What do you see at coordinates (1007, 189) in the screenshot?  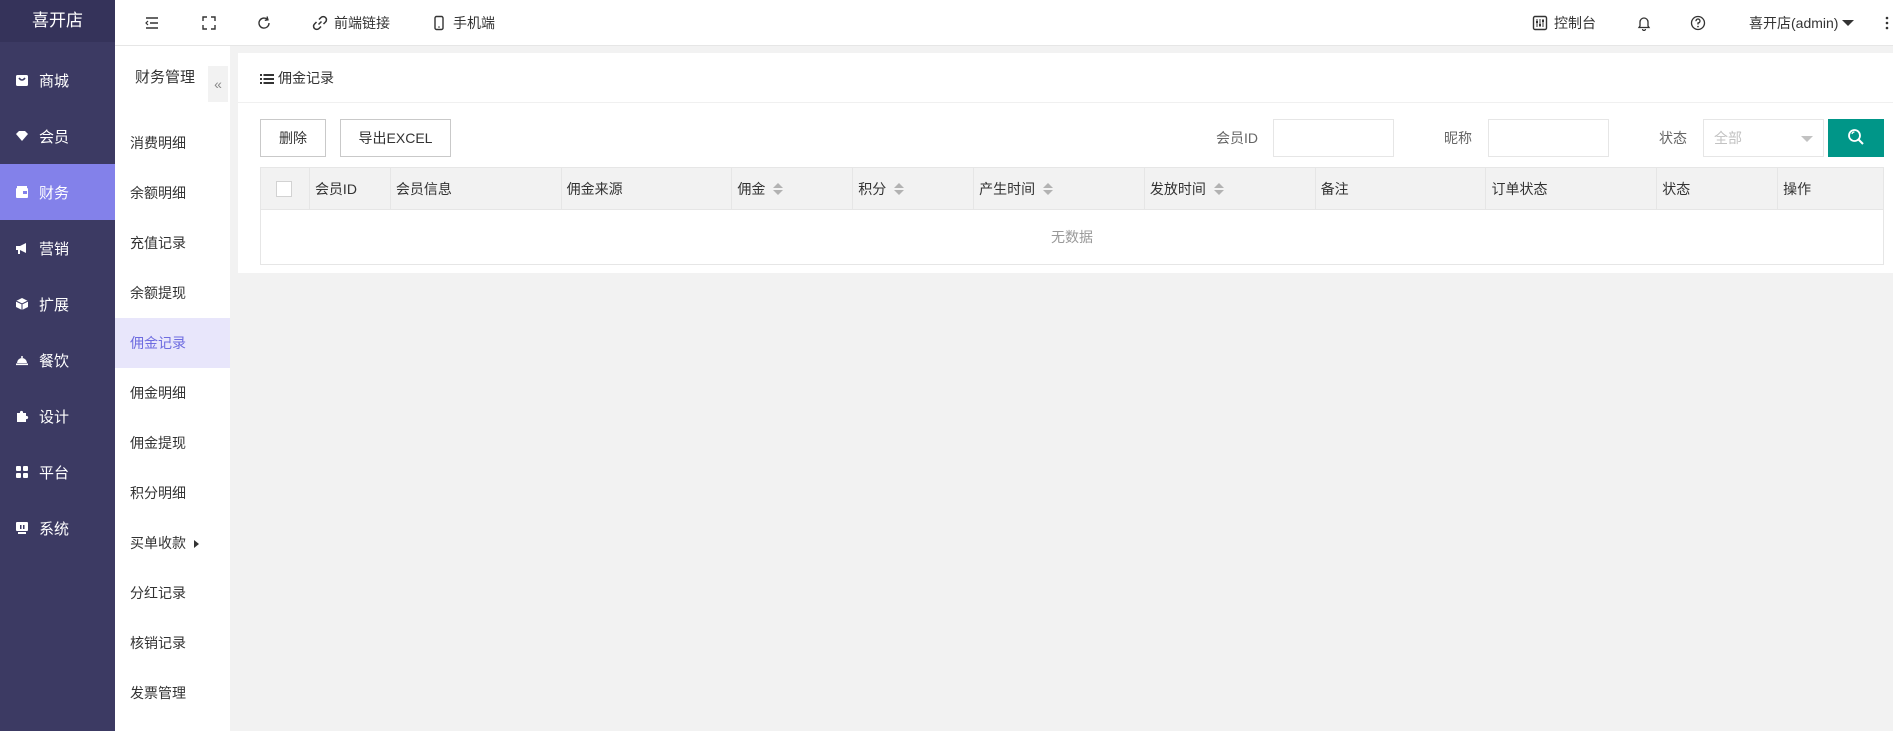 I see `column-label: 产生时间` at bounding box center [1007, 189].